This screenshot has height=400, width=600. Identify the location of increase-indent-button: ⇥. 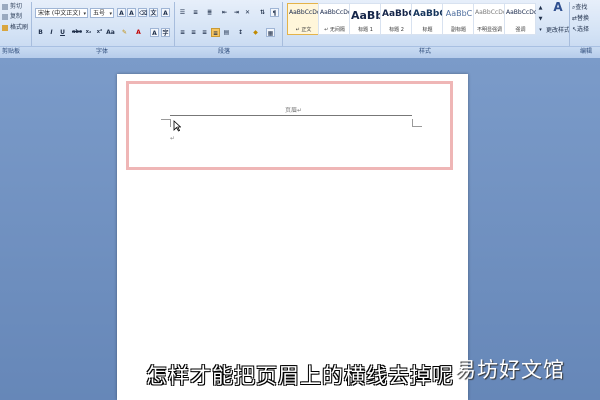
(236, 12).